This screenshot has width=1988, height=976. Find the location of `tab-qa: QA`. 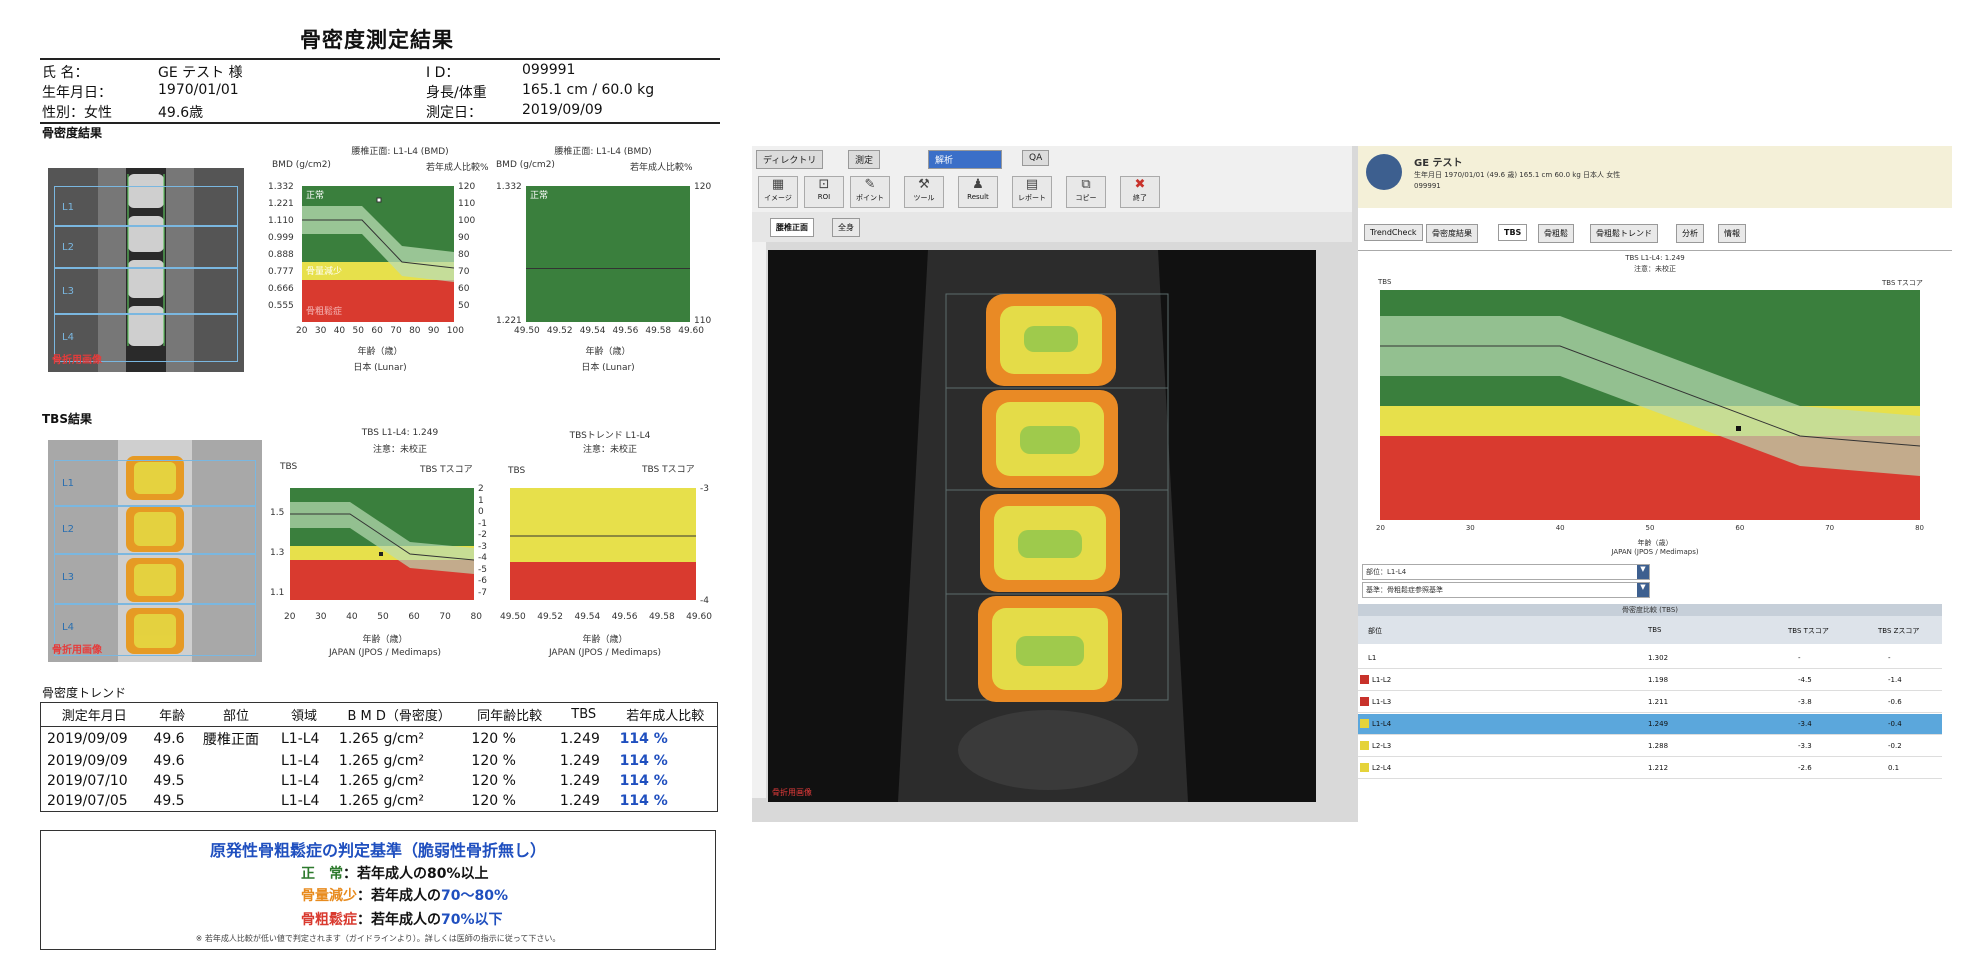

tab-qa: QA is located at coordinates (1036, 158).